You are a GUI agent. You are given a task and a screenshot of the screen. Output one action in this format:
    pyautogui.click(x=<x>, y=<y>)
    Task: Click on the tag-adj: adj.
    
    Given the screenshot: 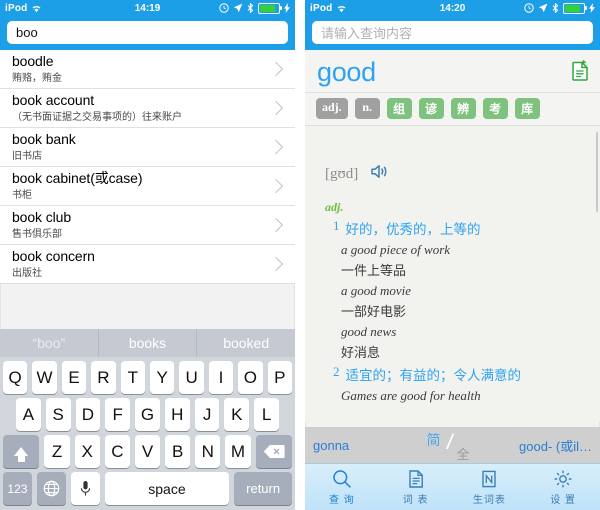 What is the action you would take?
    pyautogui.click(x=332, y=108)
    